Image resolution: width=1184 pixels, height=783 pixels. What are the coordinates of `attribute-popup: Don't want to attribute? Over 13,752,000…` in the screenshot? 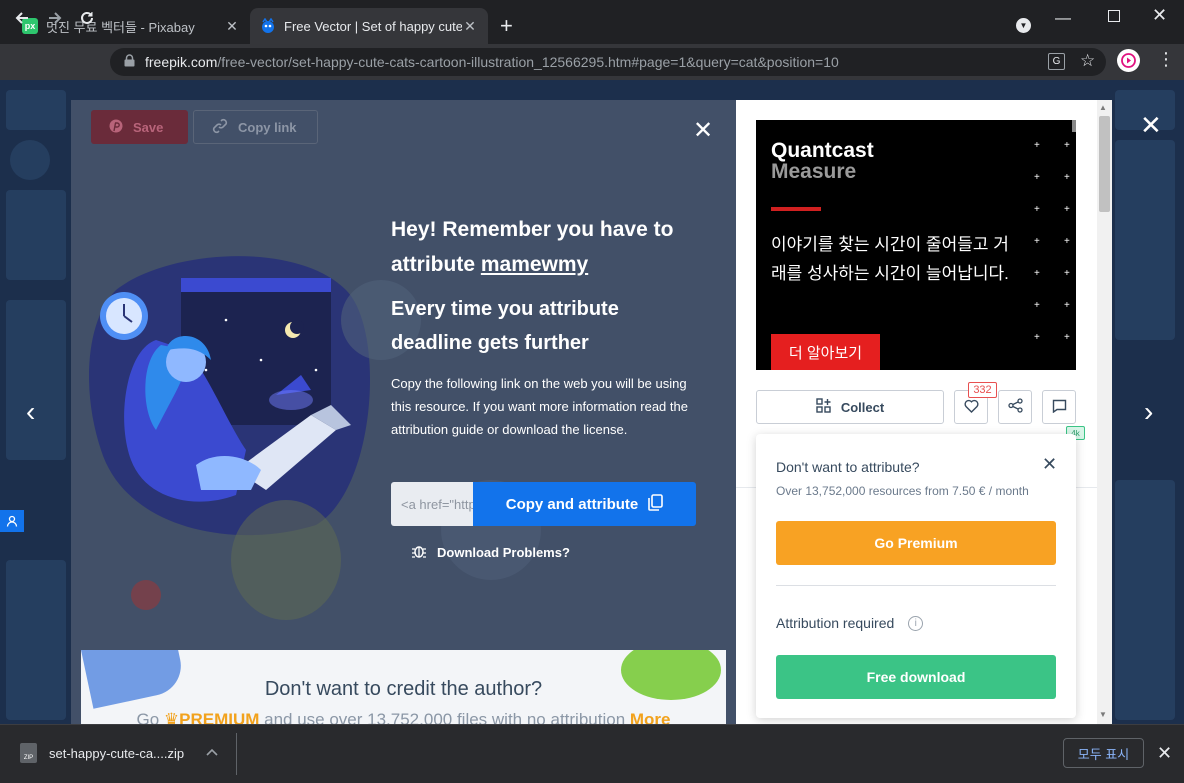 It's located at (916, 576).